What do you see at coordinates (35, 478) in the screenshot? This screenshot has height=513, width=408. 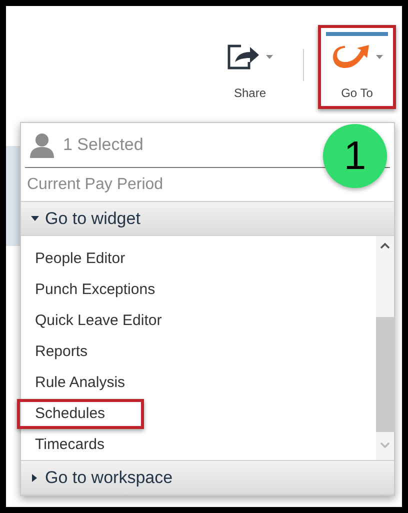 I see `collapsed-icon` at bounding box center [35, 478].